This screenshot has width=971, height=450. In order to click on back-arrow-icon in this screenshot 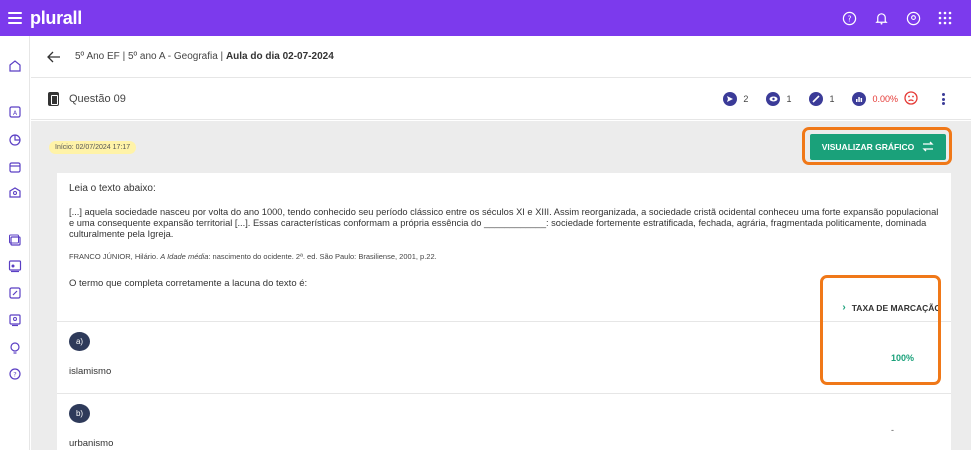, I will do `click(54, 57)`.